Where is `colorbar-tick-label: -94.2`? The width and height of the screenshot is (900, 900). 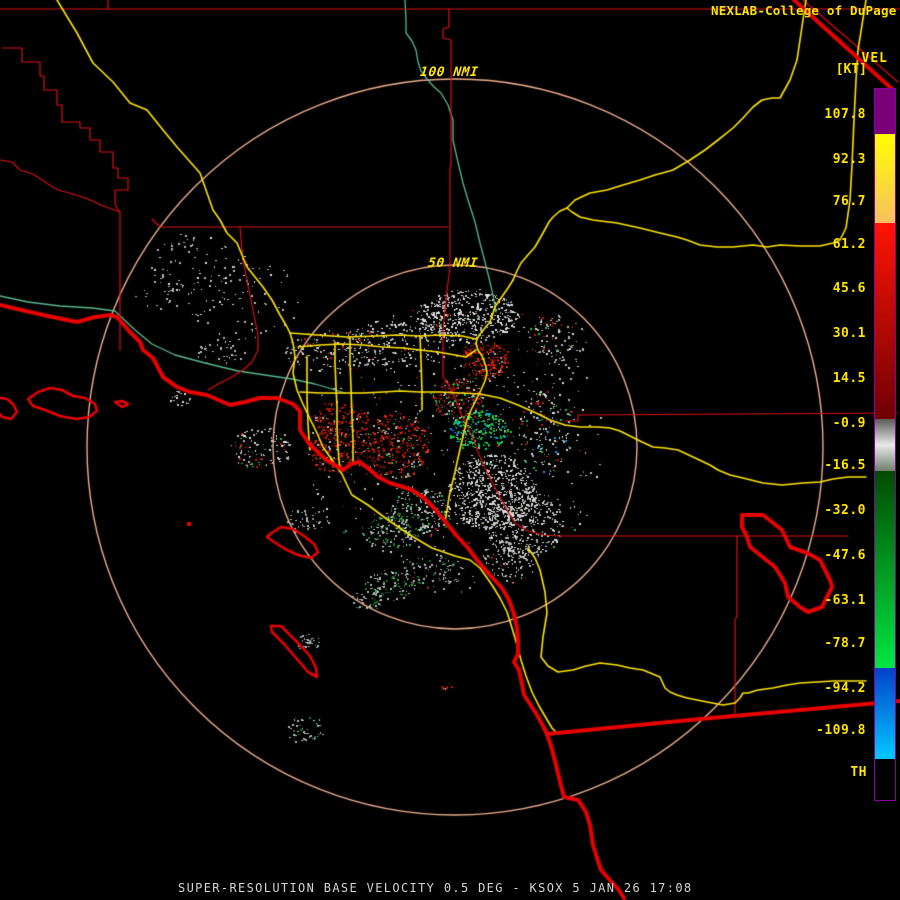 colorbar-tick-label: -94.2 is located at coordinates (845, 688).